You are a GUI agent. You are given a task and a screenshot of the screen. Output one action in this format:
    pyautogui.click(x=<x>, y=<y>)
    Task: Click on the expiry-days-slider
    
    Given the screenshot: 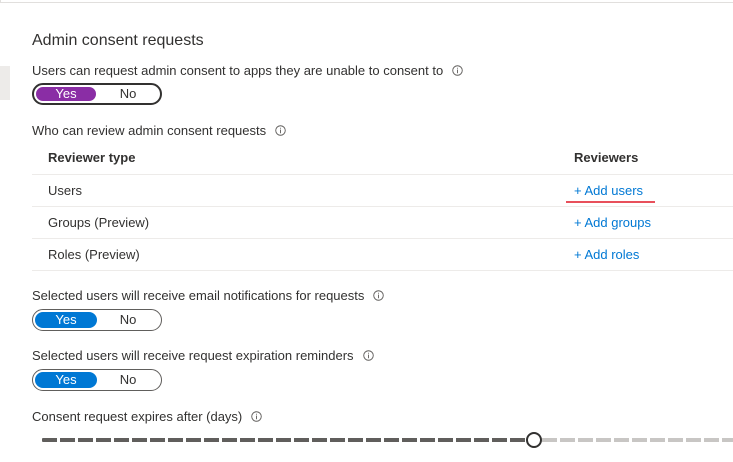 What is the action you would take?
    pyautogui.click(x=387, y=440)
    